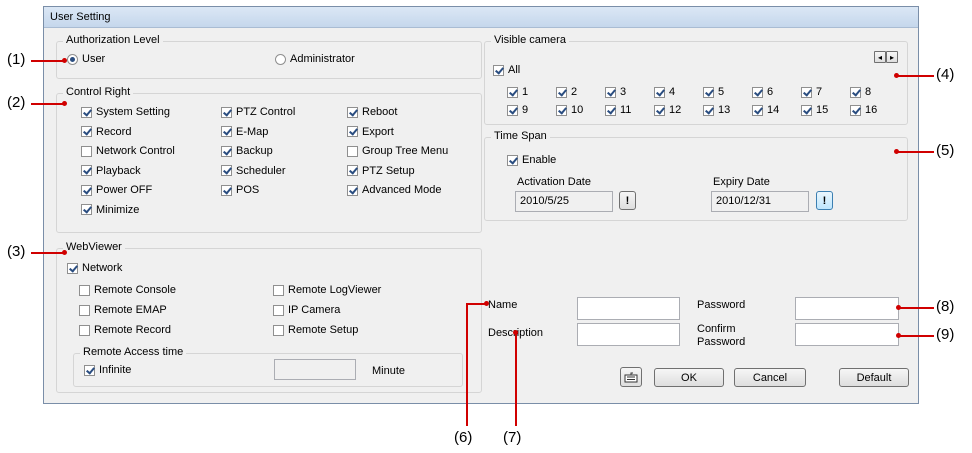  I want to click on camera-checkbox-2: 2, so click(566, 92).